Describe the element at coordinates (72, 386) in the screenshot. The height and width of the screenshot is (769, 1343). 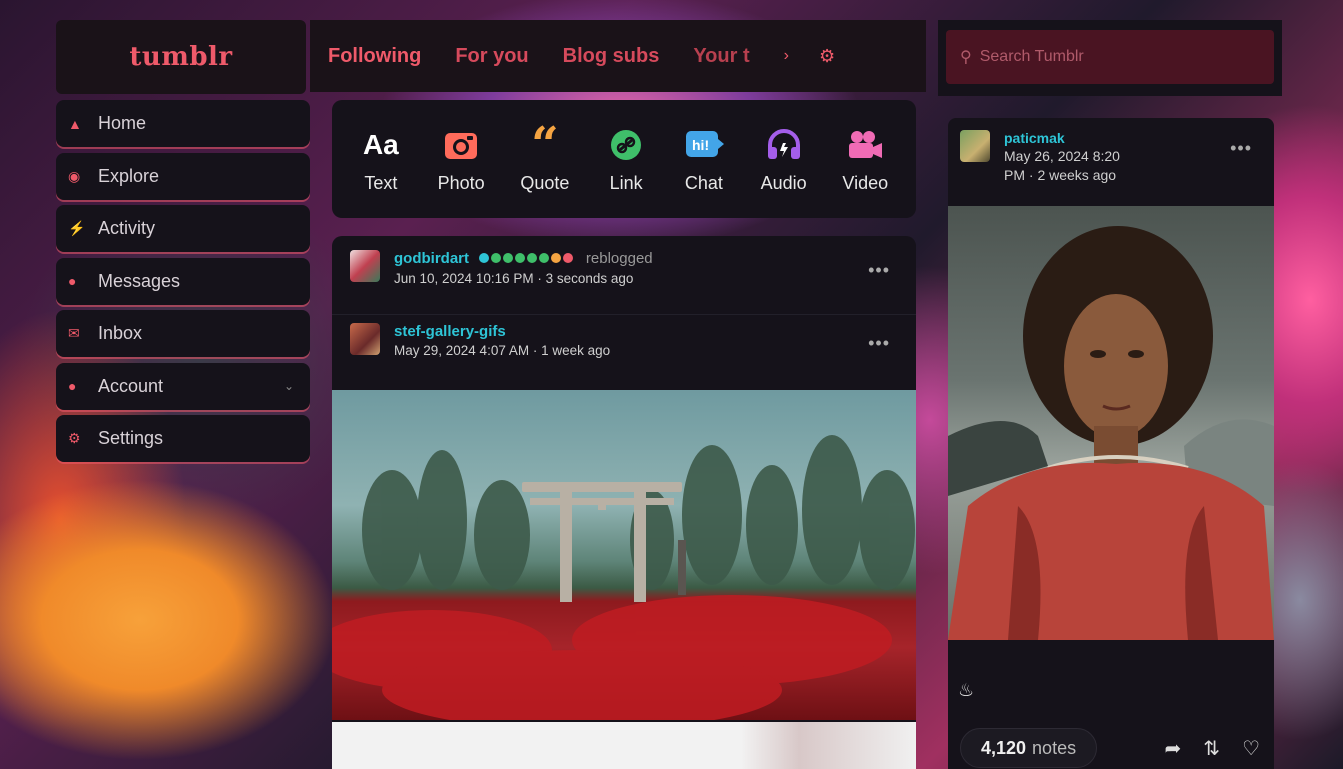
I see `person-icon: ●` at that location.